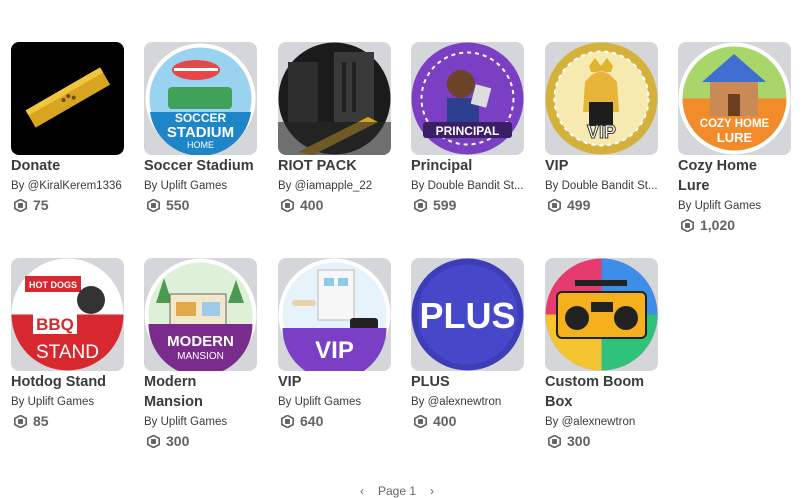  What do you see at coordinates (601, 205) in the screenshot?
I see `item-price: 499` at bounding box center [601, 205].